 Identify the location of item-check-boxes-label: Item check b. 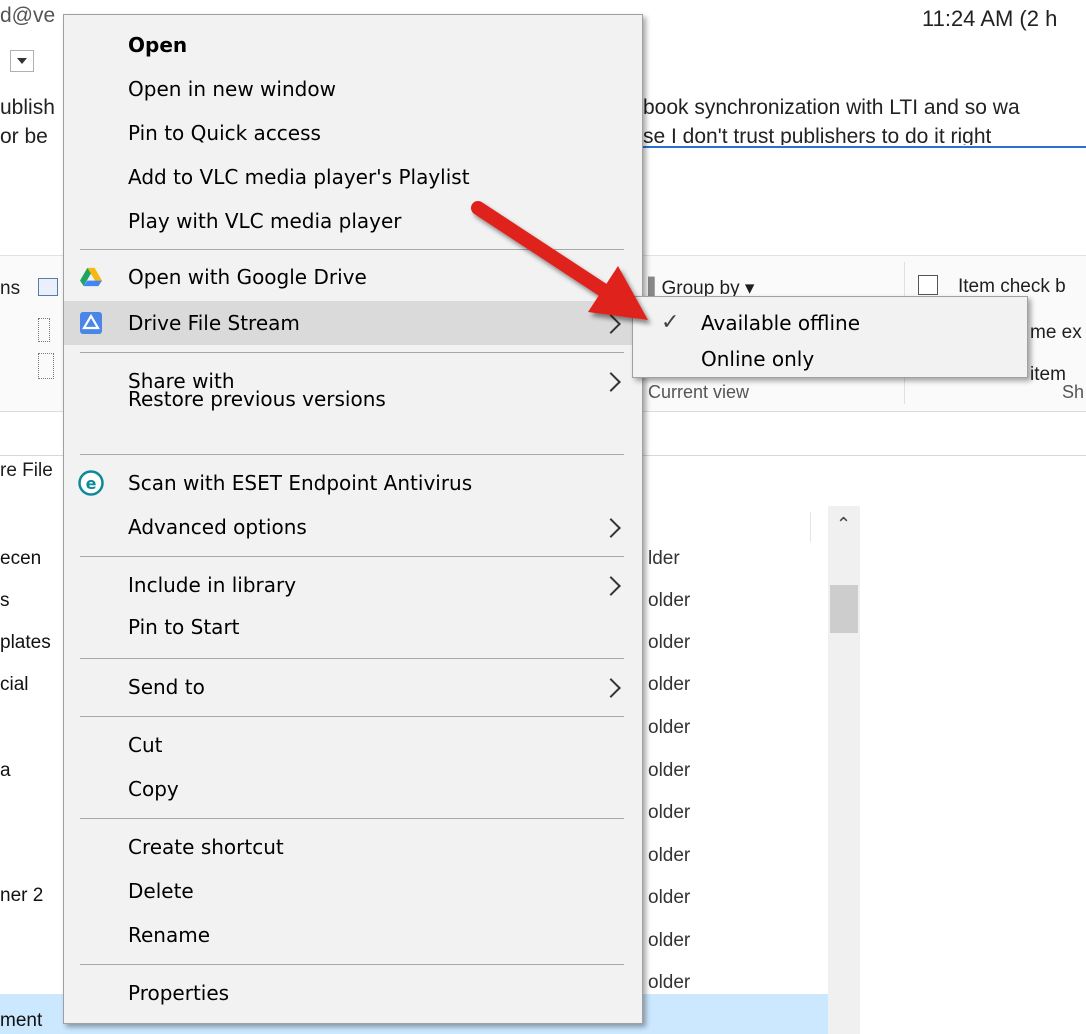
(1012, 286).